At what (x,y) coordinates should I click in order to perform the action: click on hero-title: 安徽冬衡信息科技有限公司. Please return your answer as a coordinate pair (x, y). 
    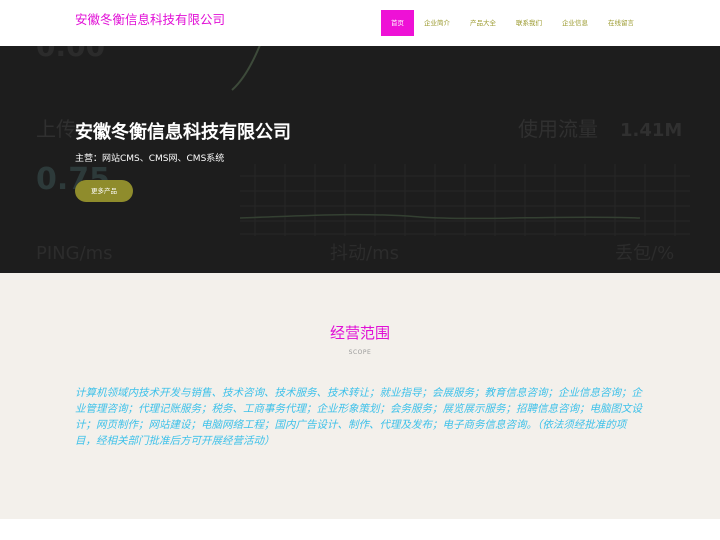
    Looking at the image, I should click on (183, 132).